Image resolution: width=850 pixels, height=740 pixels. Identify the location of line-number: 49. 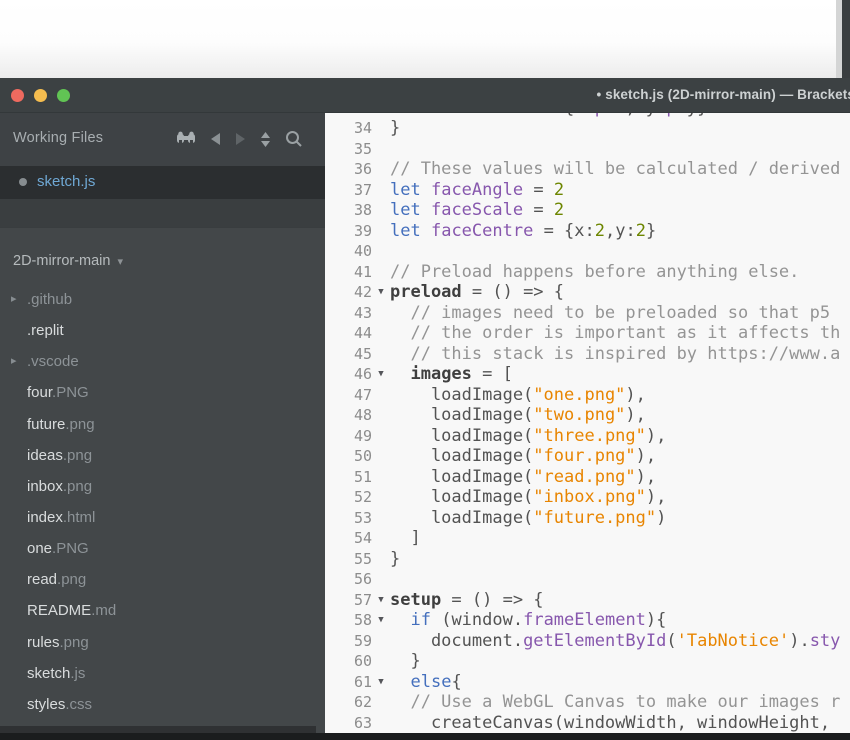
(348, 436).